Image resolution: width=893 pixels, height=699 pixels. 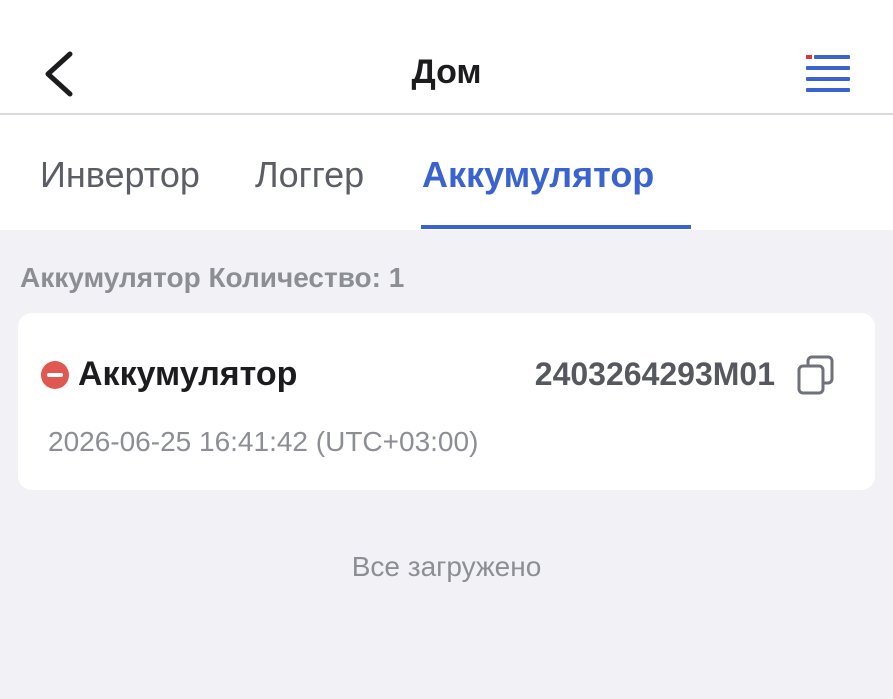 I want to click on copy-button, so click(x=816, y=375).